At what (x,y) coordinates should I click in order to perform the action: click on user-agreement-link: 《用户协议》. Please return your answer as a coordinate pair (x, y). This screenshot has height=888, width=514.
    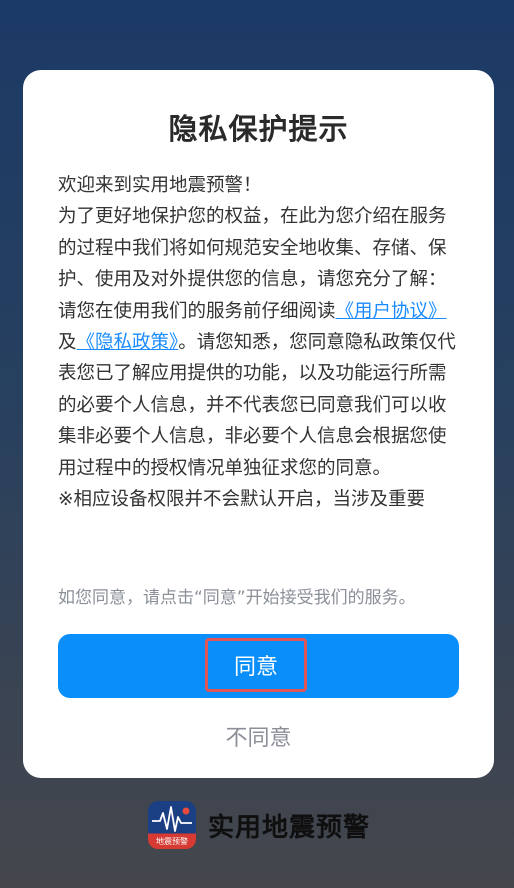
    Looking at the image, I should click on (391, 311).